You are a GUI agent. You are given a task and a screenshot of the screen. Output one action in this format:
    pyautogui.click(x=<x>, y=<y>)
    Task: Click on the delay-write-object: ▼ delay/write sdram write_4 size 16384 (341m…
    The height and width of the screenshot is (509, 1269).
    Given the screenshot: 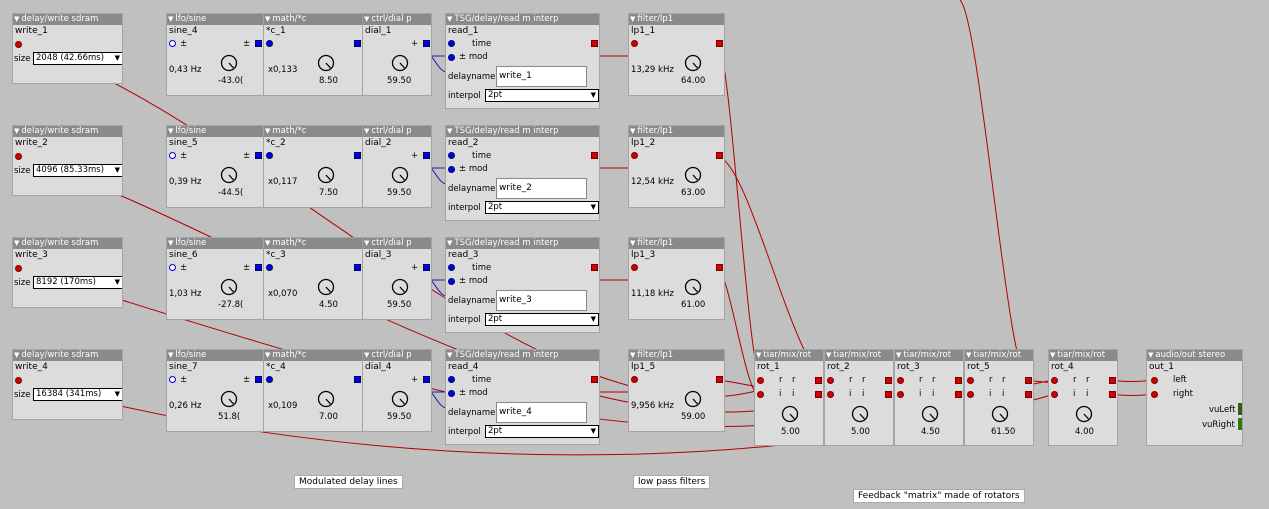 What is the action you would take?
    pyautogui.click(x=67, y=384)
    